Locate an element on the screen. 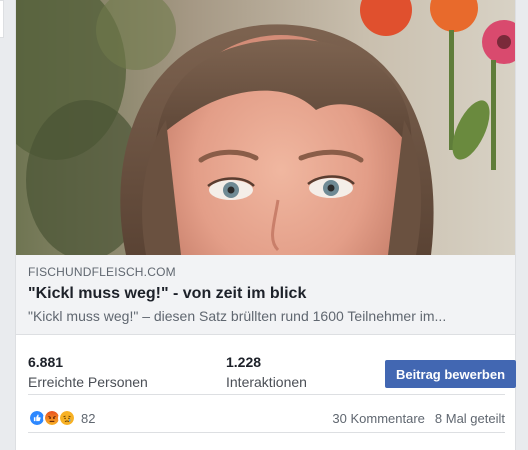  page-gutter is located at coordinates (522, 225).